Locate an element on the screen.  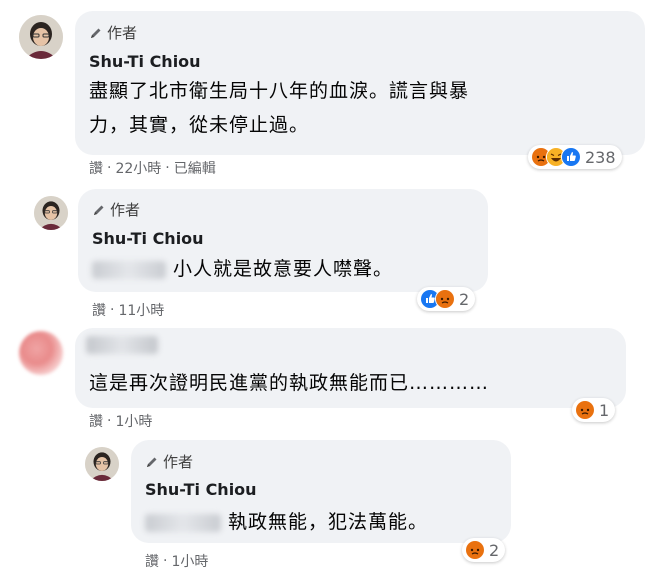
tagged-name-redacted is located at coordinates (183, 522).